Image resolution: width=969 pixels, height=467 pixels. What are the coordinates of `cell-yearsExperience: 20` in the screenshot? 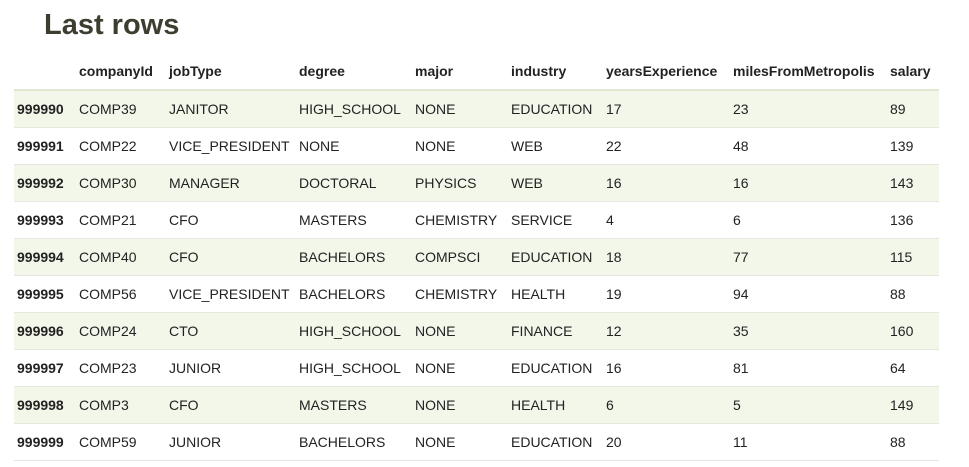 It's located at (666, 442).